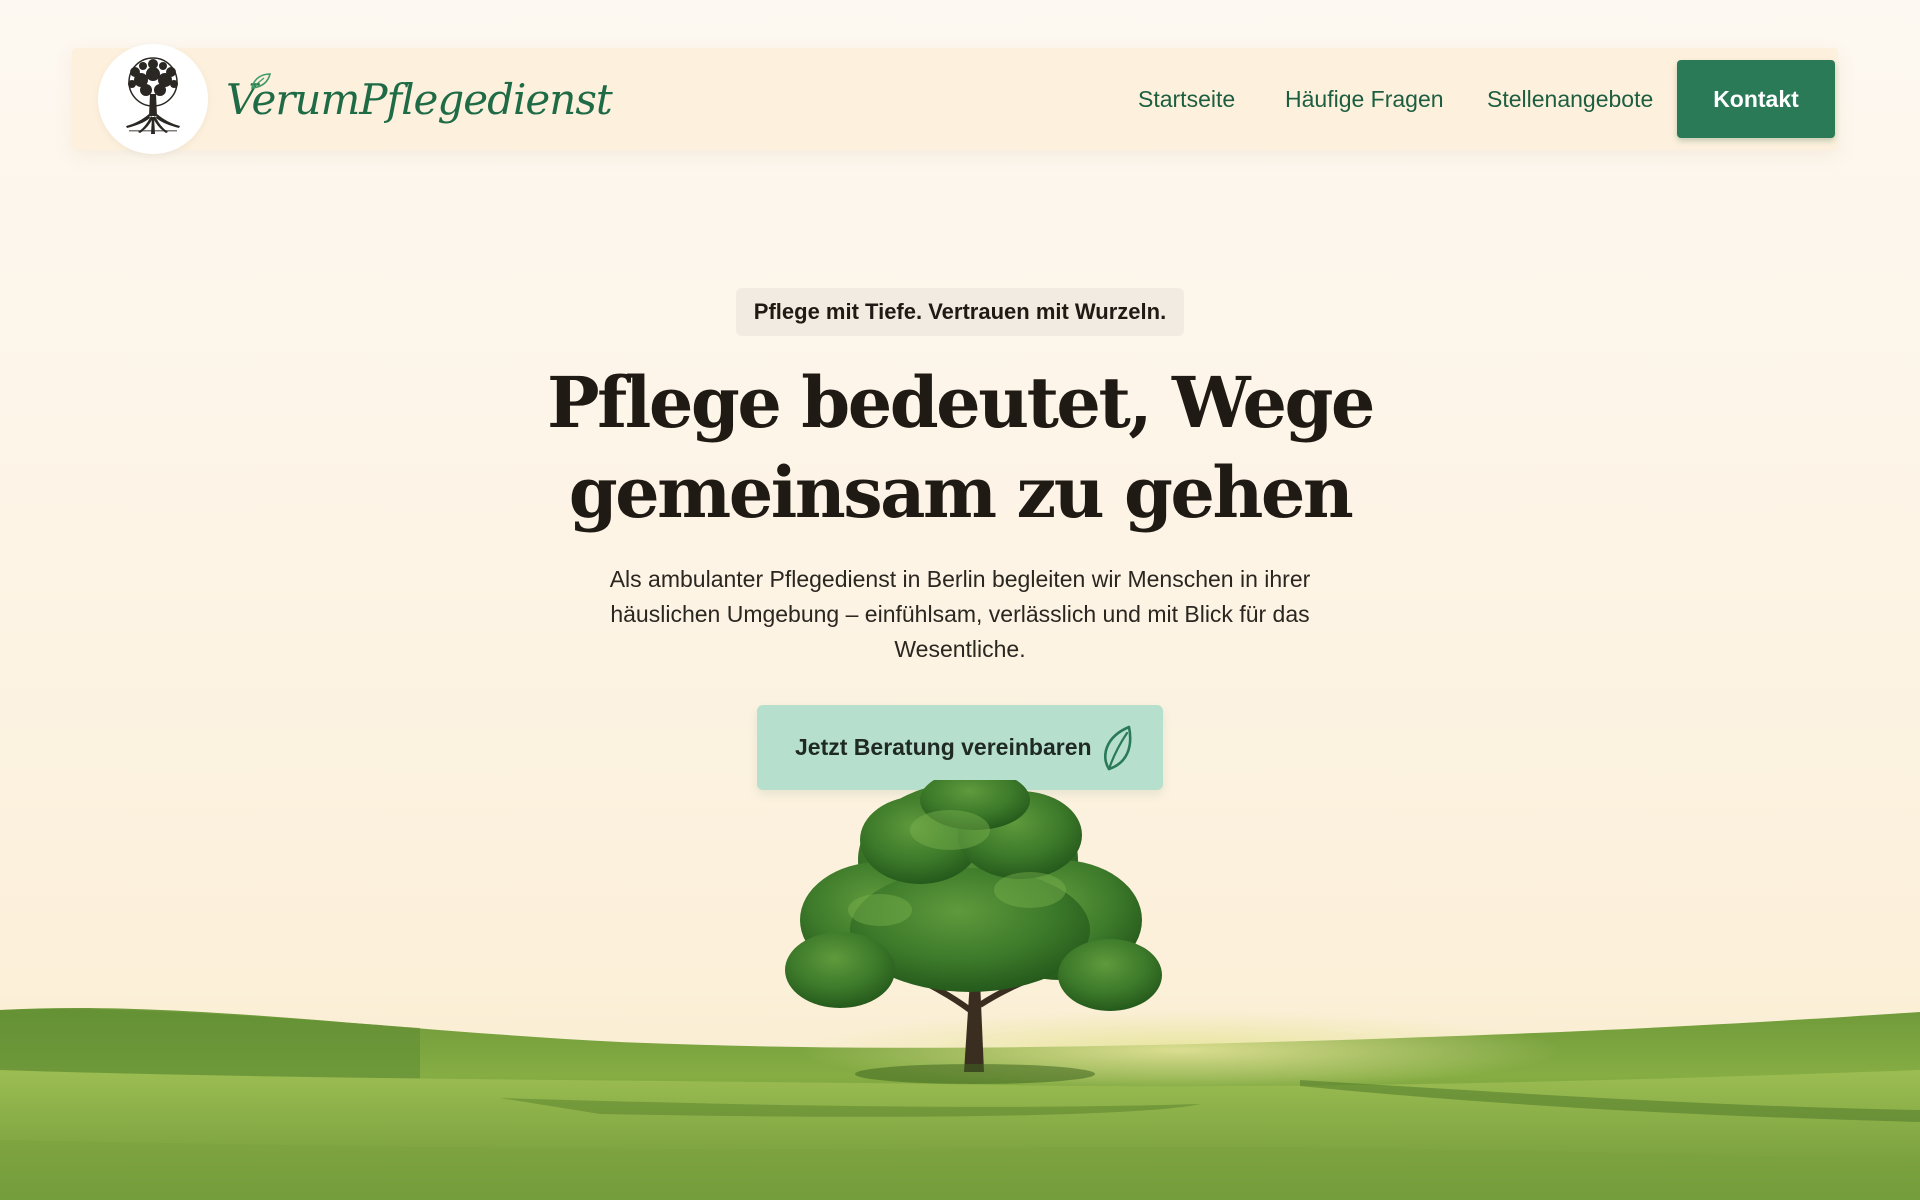 Image resolution: width=1920 pixels, height=1200 pixels. Describe the element at coordinates (1186, 99) in the screenshot. I see `nav-startseite: Startseite` at that location.